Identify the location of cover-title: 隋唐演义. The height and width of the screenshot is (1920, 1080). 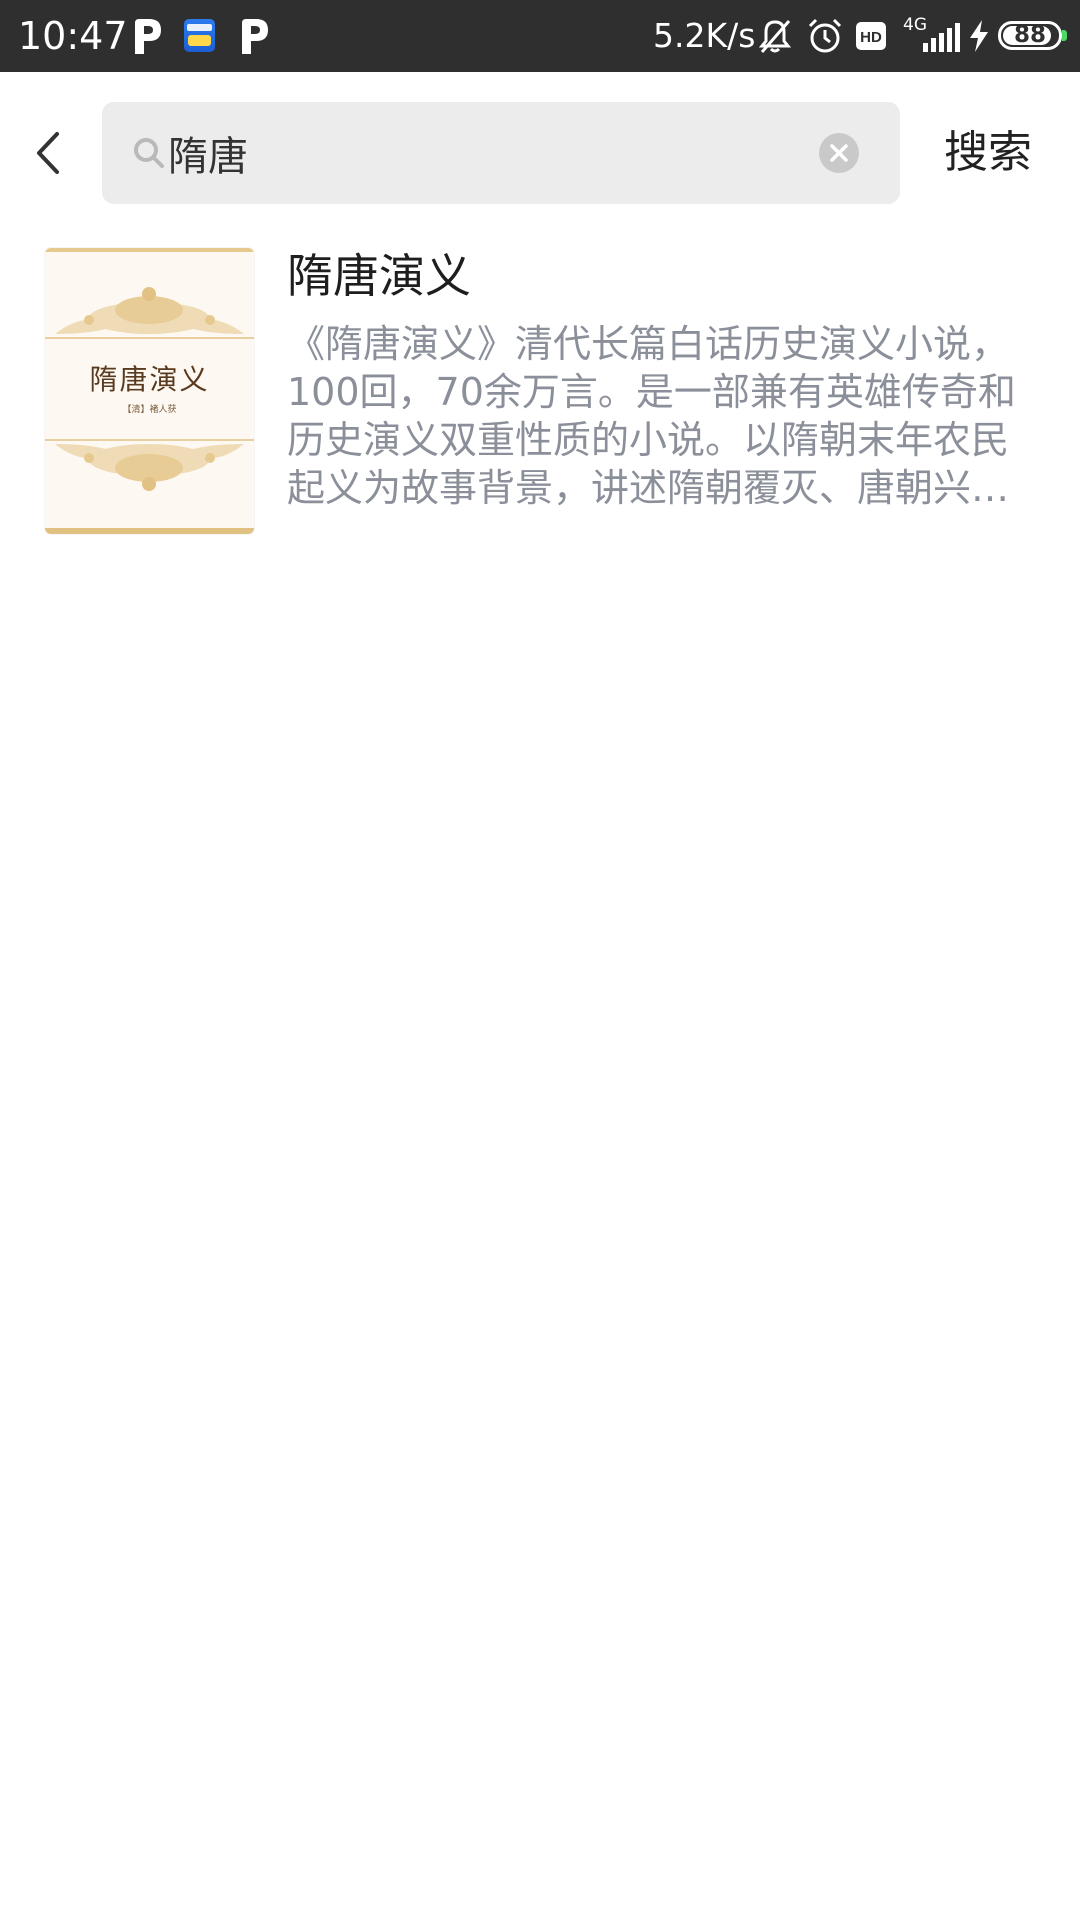
(149, 379).